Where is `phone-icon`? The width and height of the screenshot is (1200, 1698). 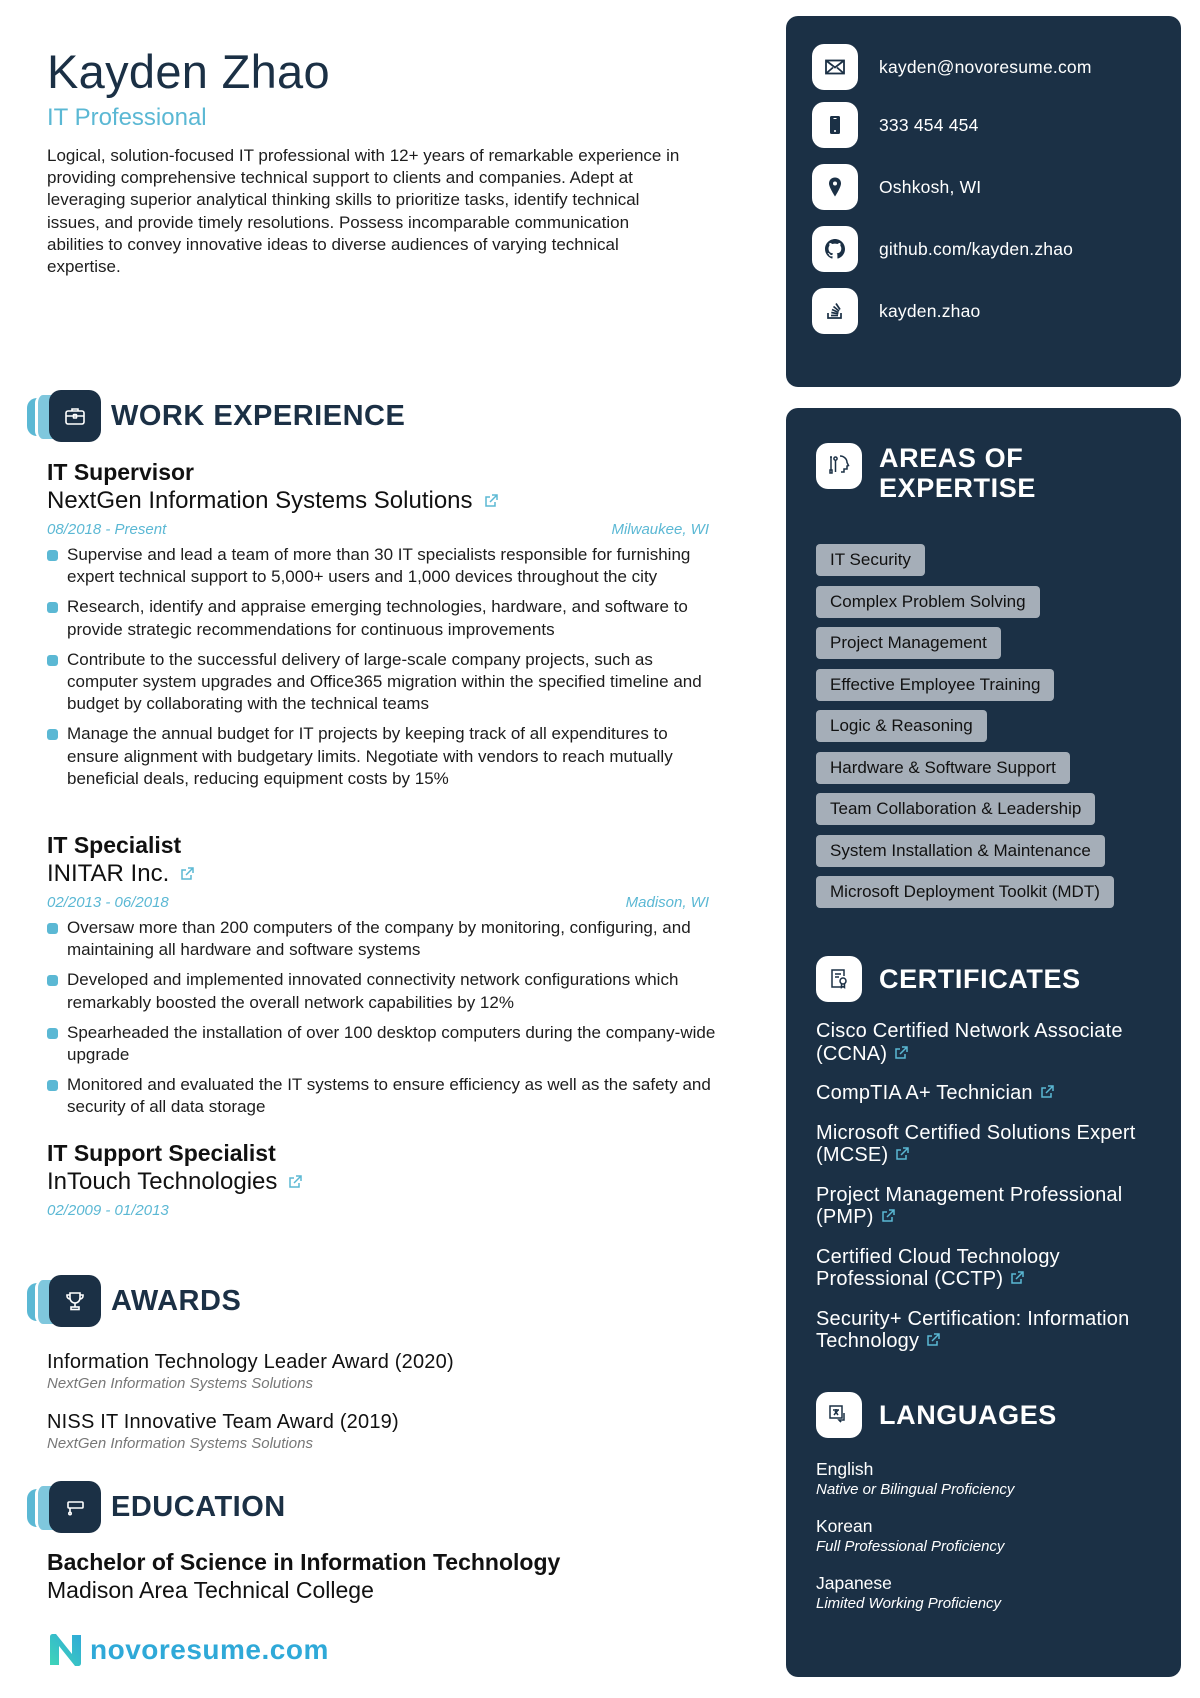 phone-icon is located at coordinates (835, 125).